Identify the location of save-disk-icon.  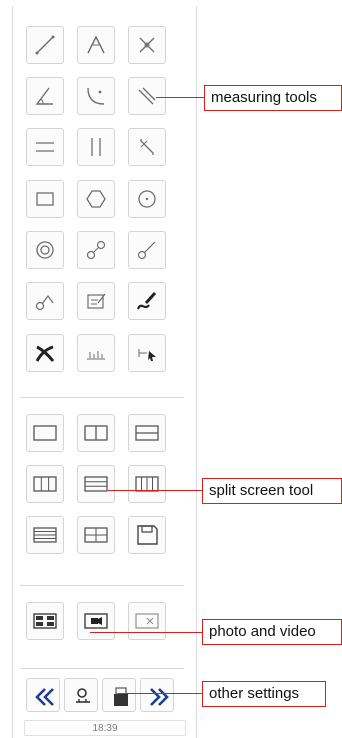
(147, 535).